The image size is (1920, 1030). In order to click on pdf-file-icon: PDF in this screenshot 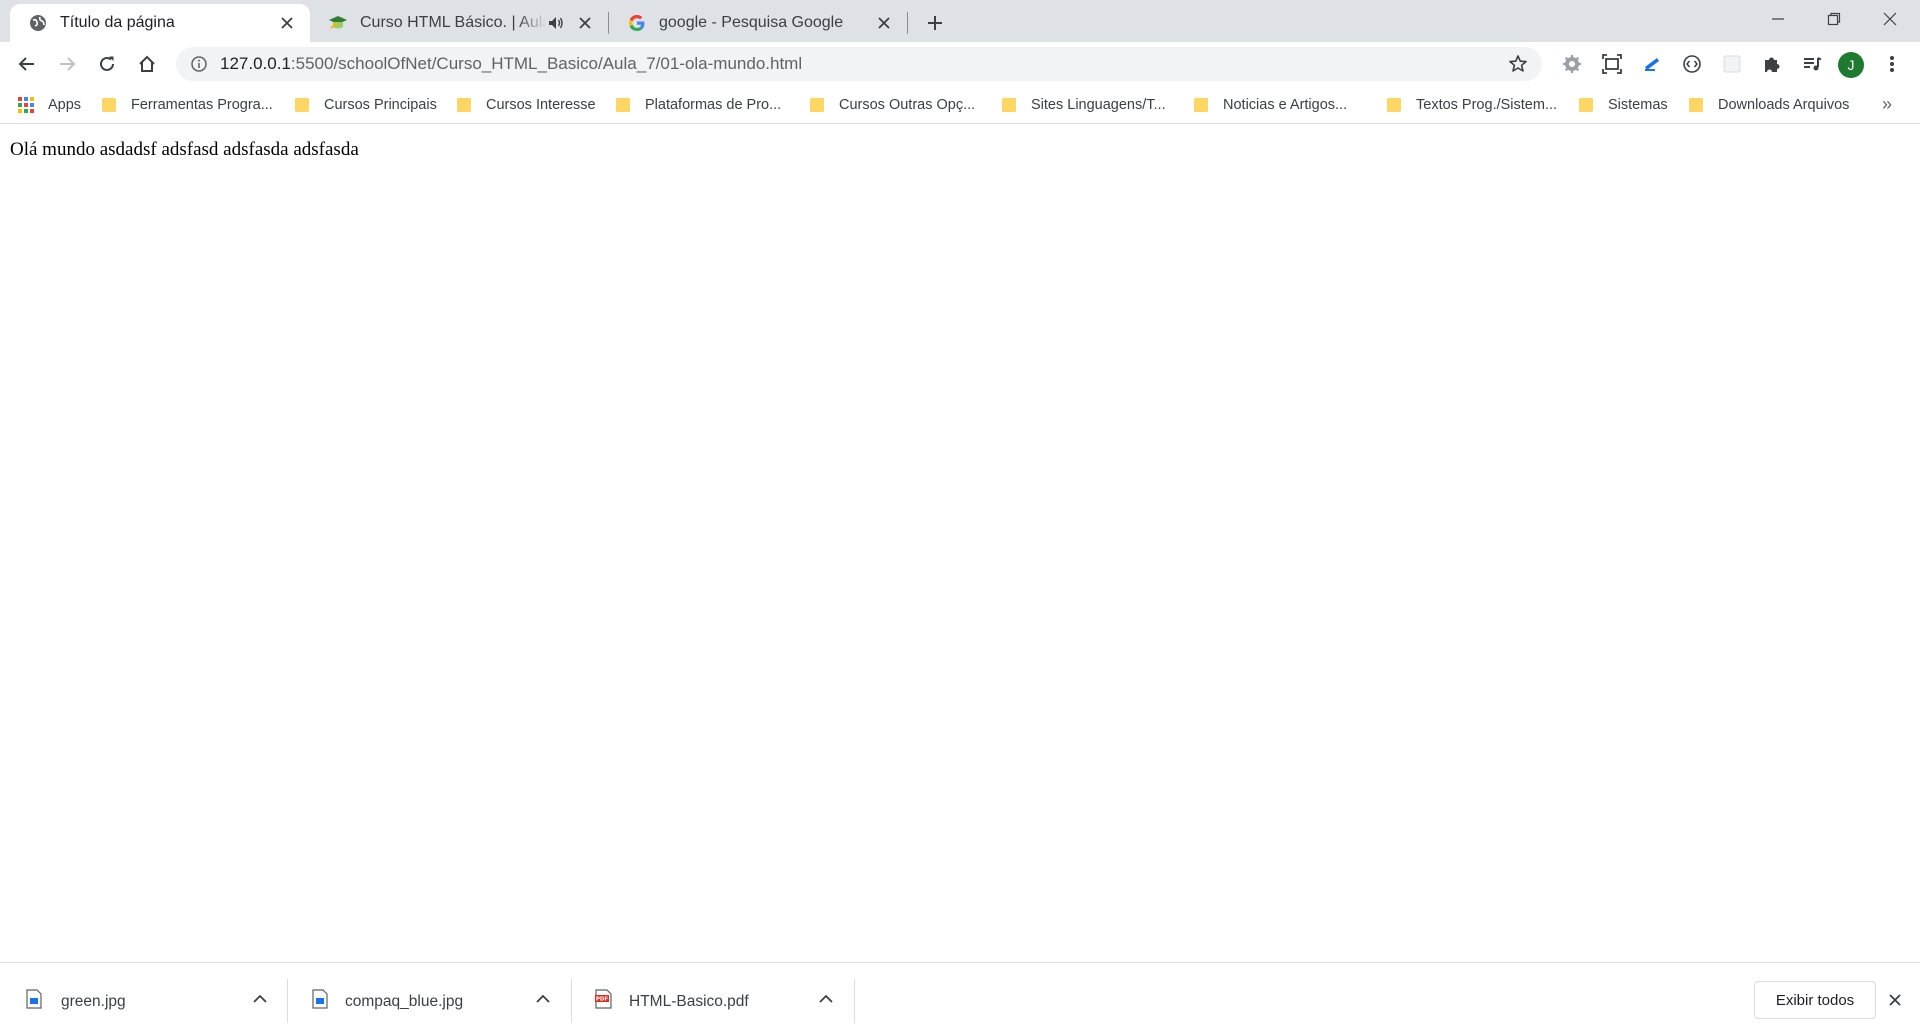, I will do `click(604, 999)`.